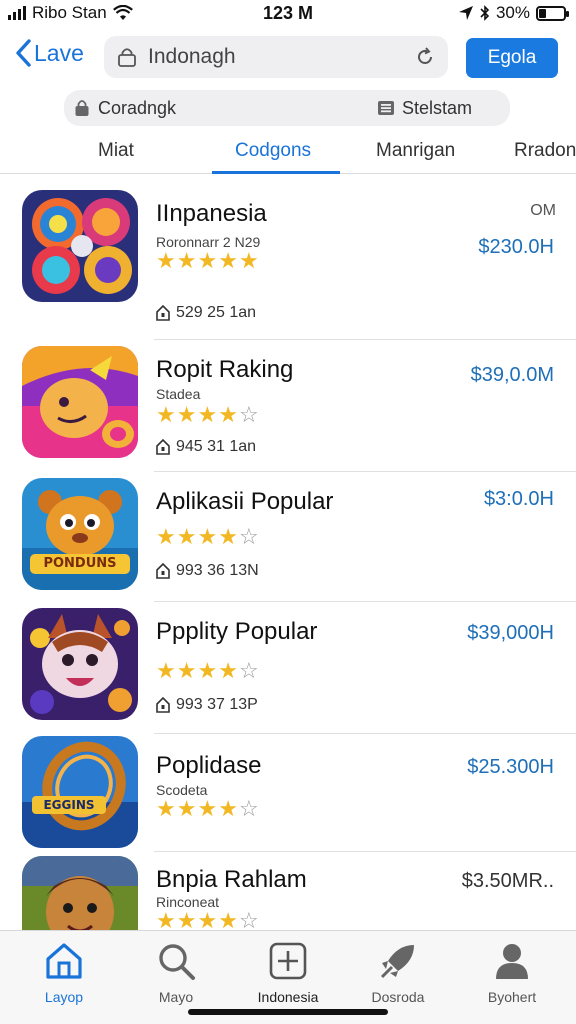 Image resolution: width=576 pixels, height=1024 pixels. Describe the element at coordinates (178, 394) in the screenshot. I see `app-subtitle: Stadea` at that location.